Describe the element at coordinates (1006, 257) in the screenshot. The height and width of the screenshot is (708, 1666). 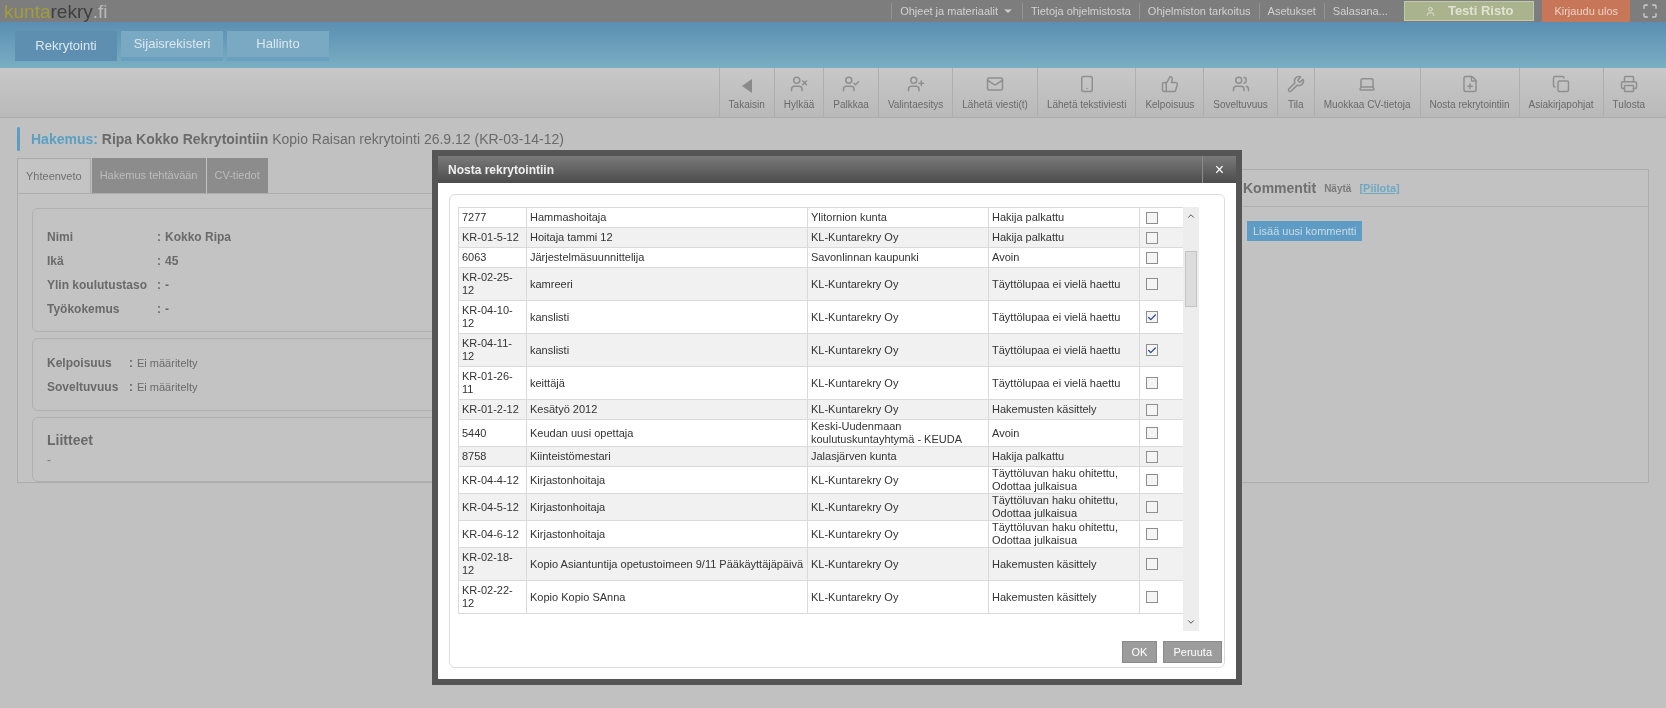
I see `table-cell: Avoin` at that location.